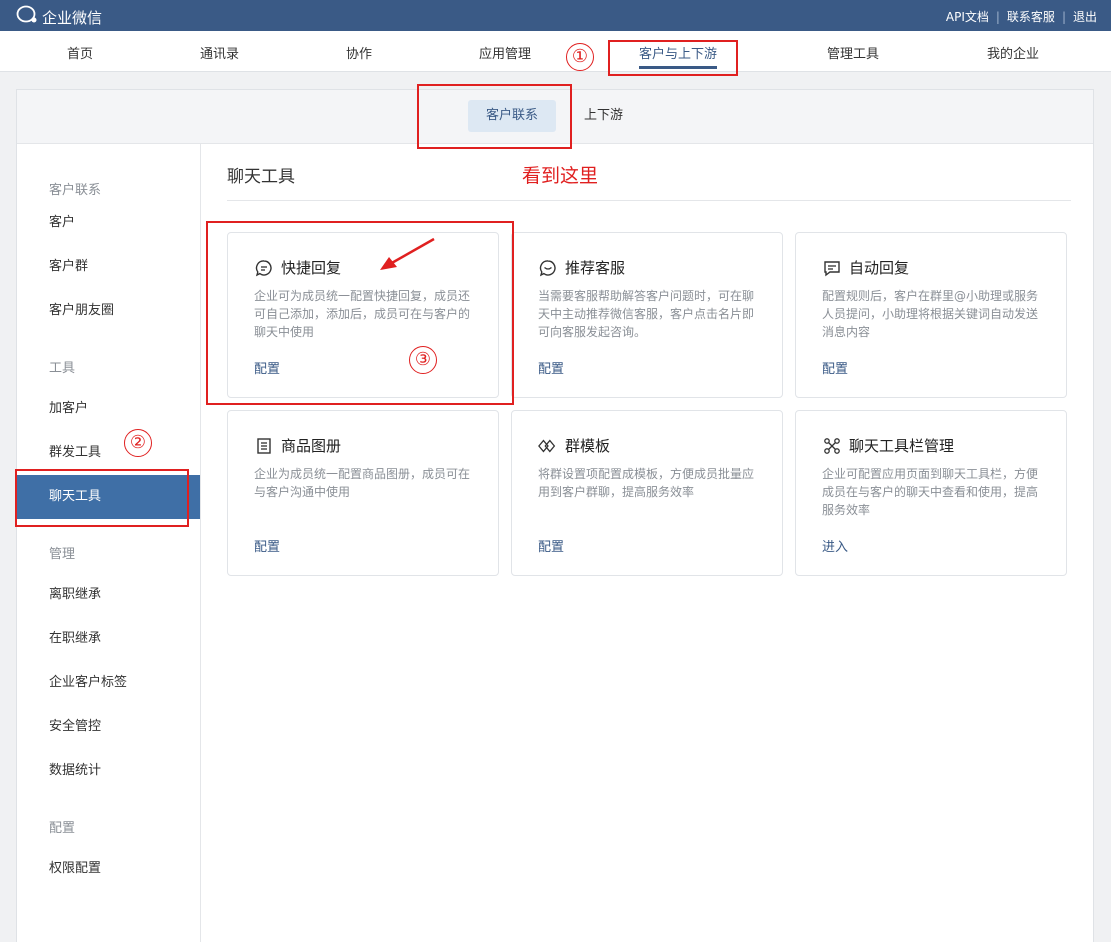 The image size is (1111, 942). What do you see at coordinates (362, 483) in the screenshot?
I see `card-description: 企业为成员统一配置商品图册，成员可在与客户沟通中使用` at bounding box center [362, 483].